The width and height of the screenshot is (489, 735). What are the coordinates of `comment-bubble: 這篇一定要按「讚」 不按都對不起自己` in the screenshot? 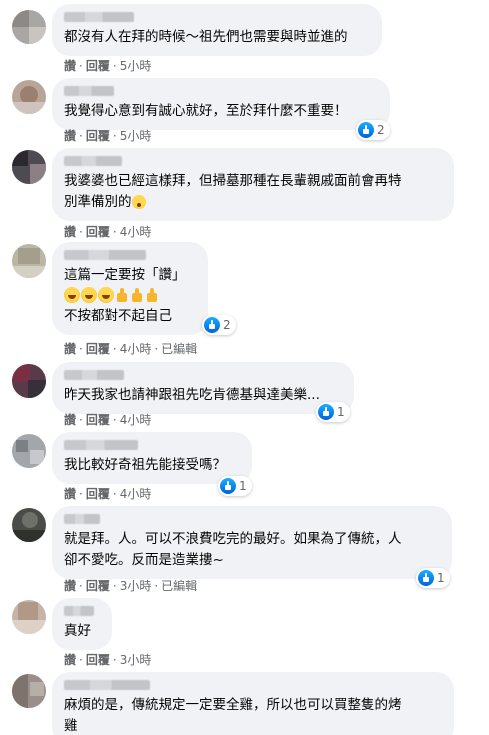 It's located at (130, 288).